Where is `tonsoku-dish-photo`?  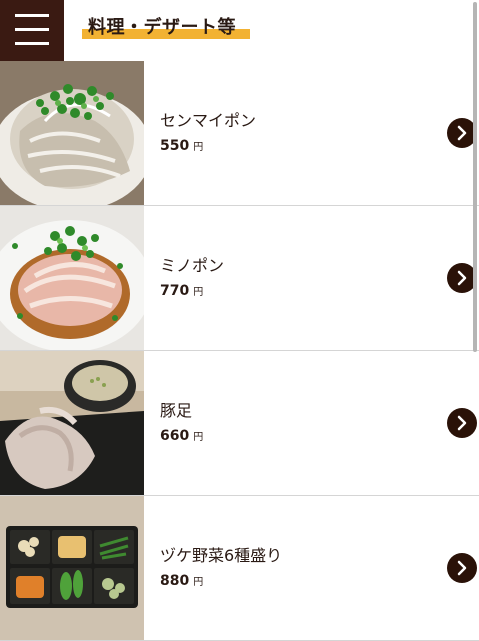
tonsoku-dish-photo is located at coordinates (72, 423).